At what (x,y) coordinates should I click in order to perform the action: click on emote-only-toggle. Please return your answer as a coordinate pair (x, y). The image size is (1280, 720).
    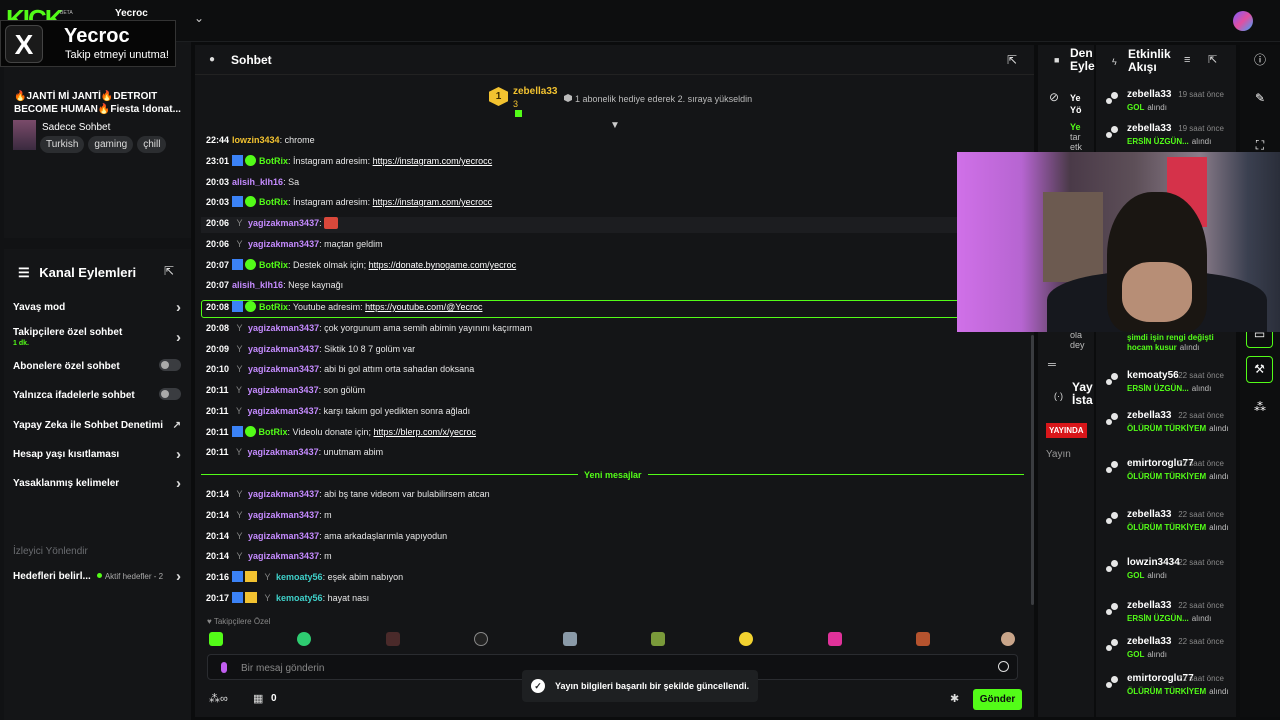
    Looking at the image, I should click on (170, 394).